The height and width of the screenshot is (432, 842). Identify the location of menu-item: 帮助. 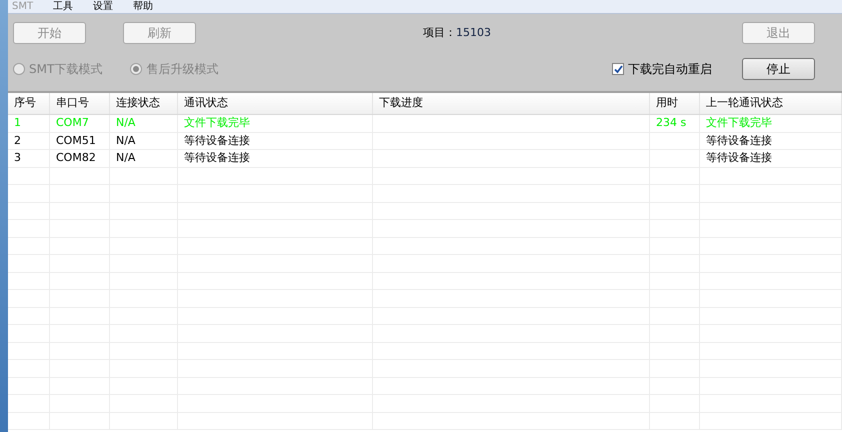
(143, 7).